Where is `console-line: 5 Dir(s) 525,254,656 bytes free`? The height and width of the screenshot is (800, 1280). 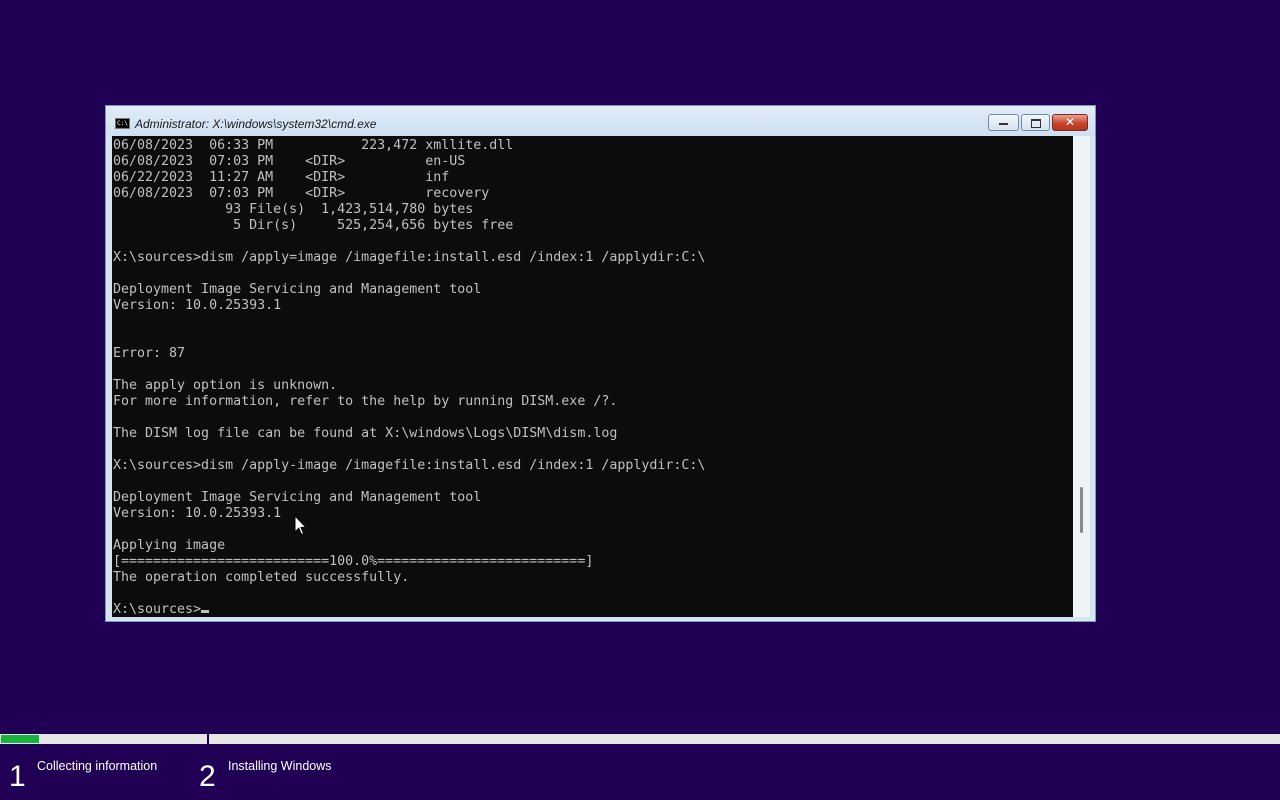
console-line: 5 Dir(s) 525,254,656 bytes free is located at coordinates (373, 225).